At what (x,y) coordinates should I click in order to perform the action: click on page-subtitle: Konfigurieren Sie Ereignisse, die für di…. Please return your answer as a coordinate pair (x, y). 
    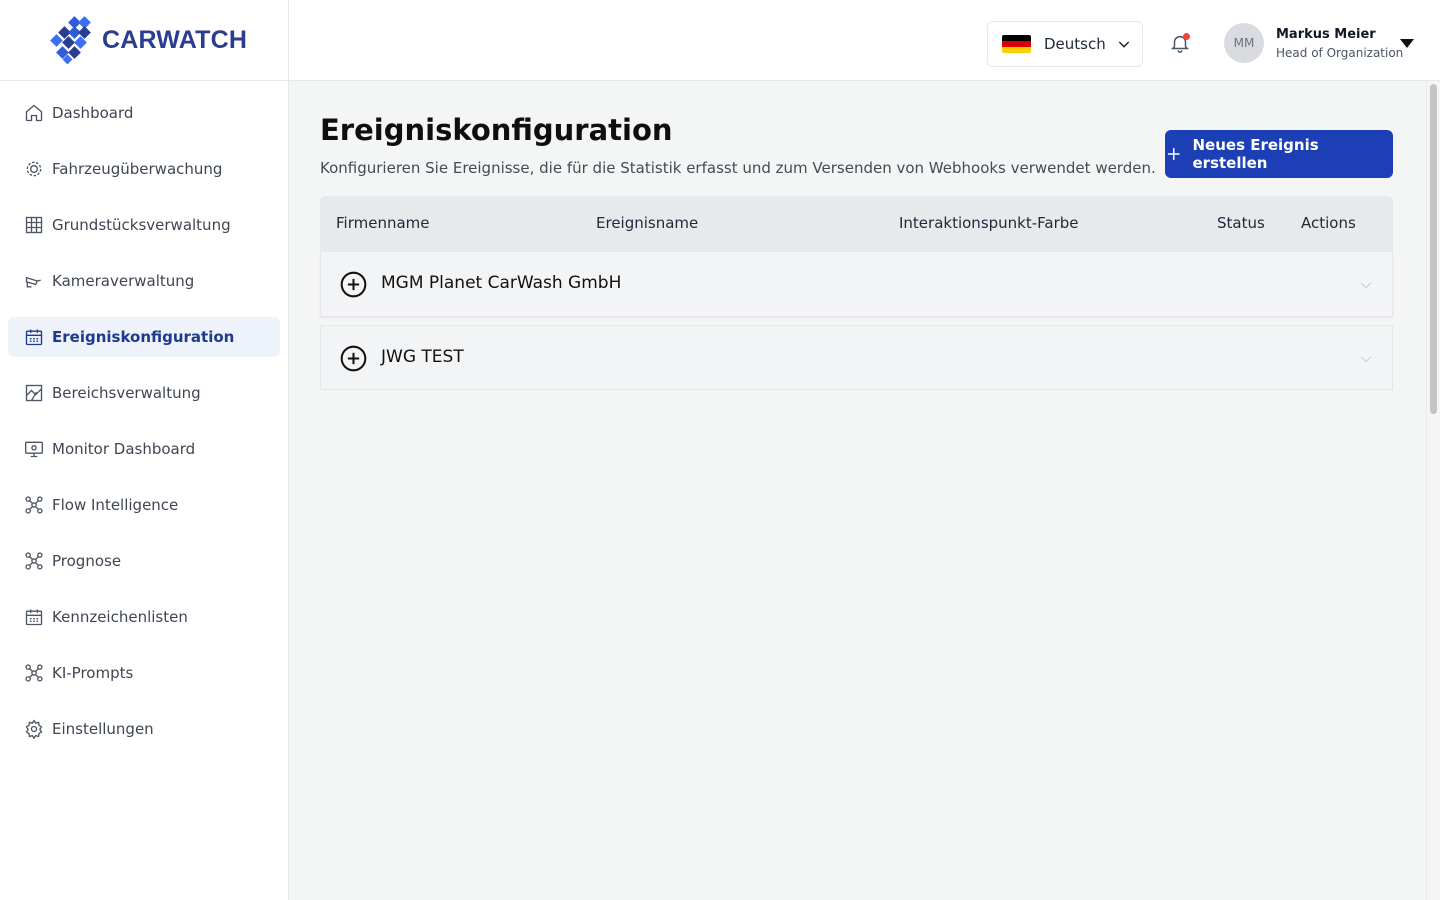
    Looking at the image, I should click on (738, 168).